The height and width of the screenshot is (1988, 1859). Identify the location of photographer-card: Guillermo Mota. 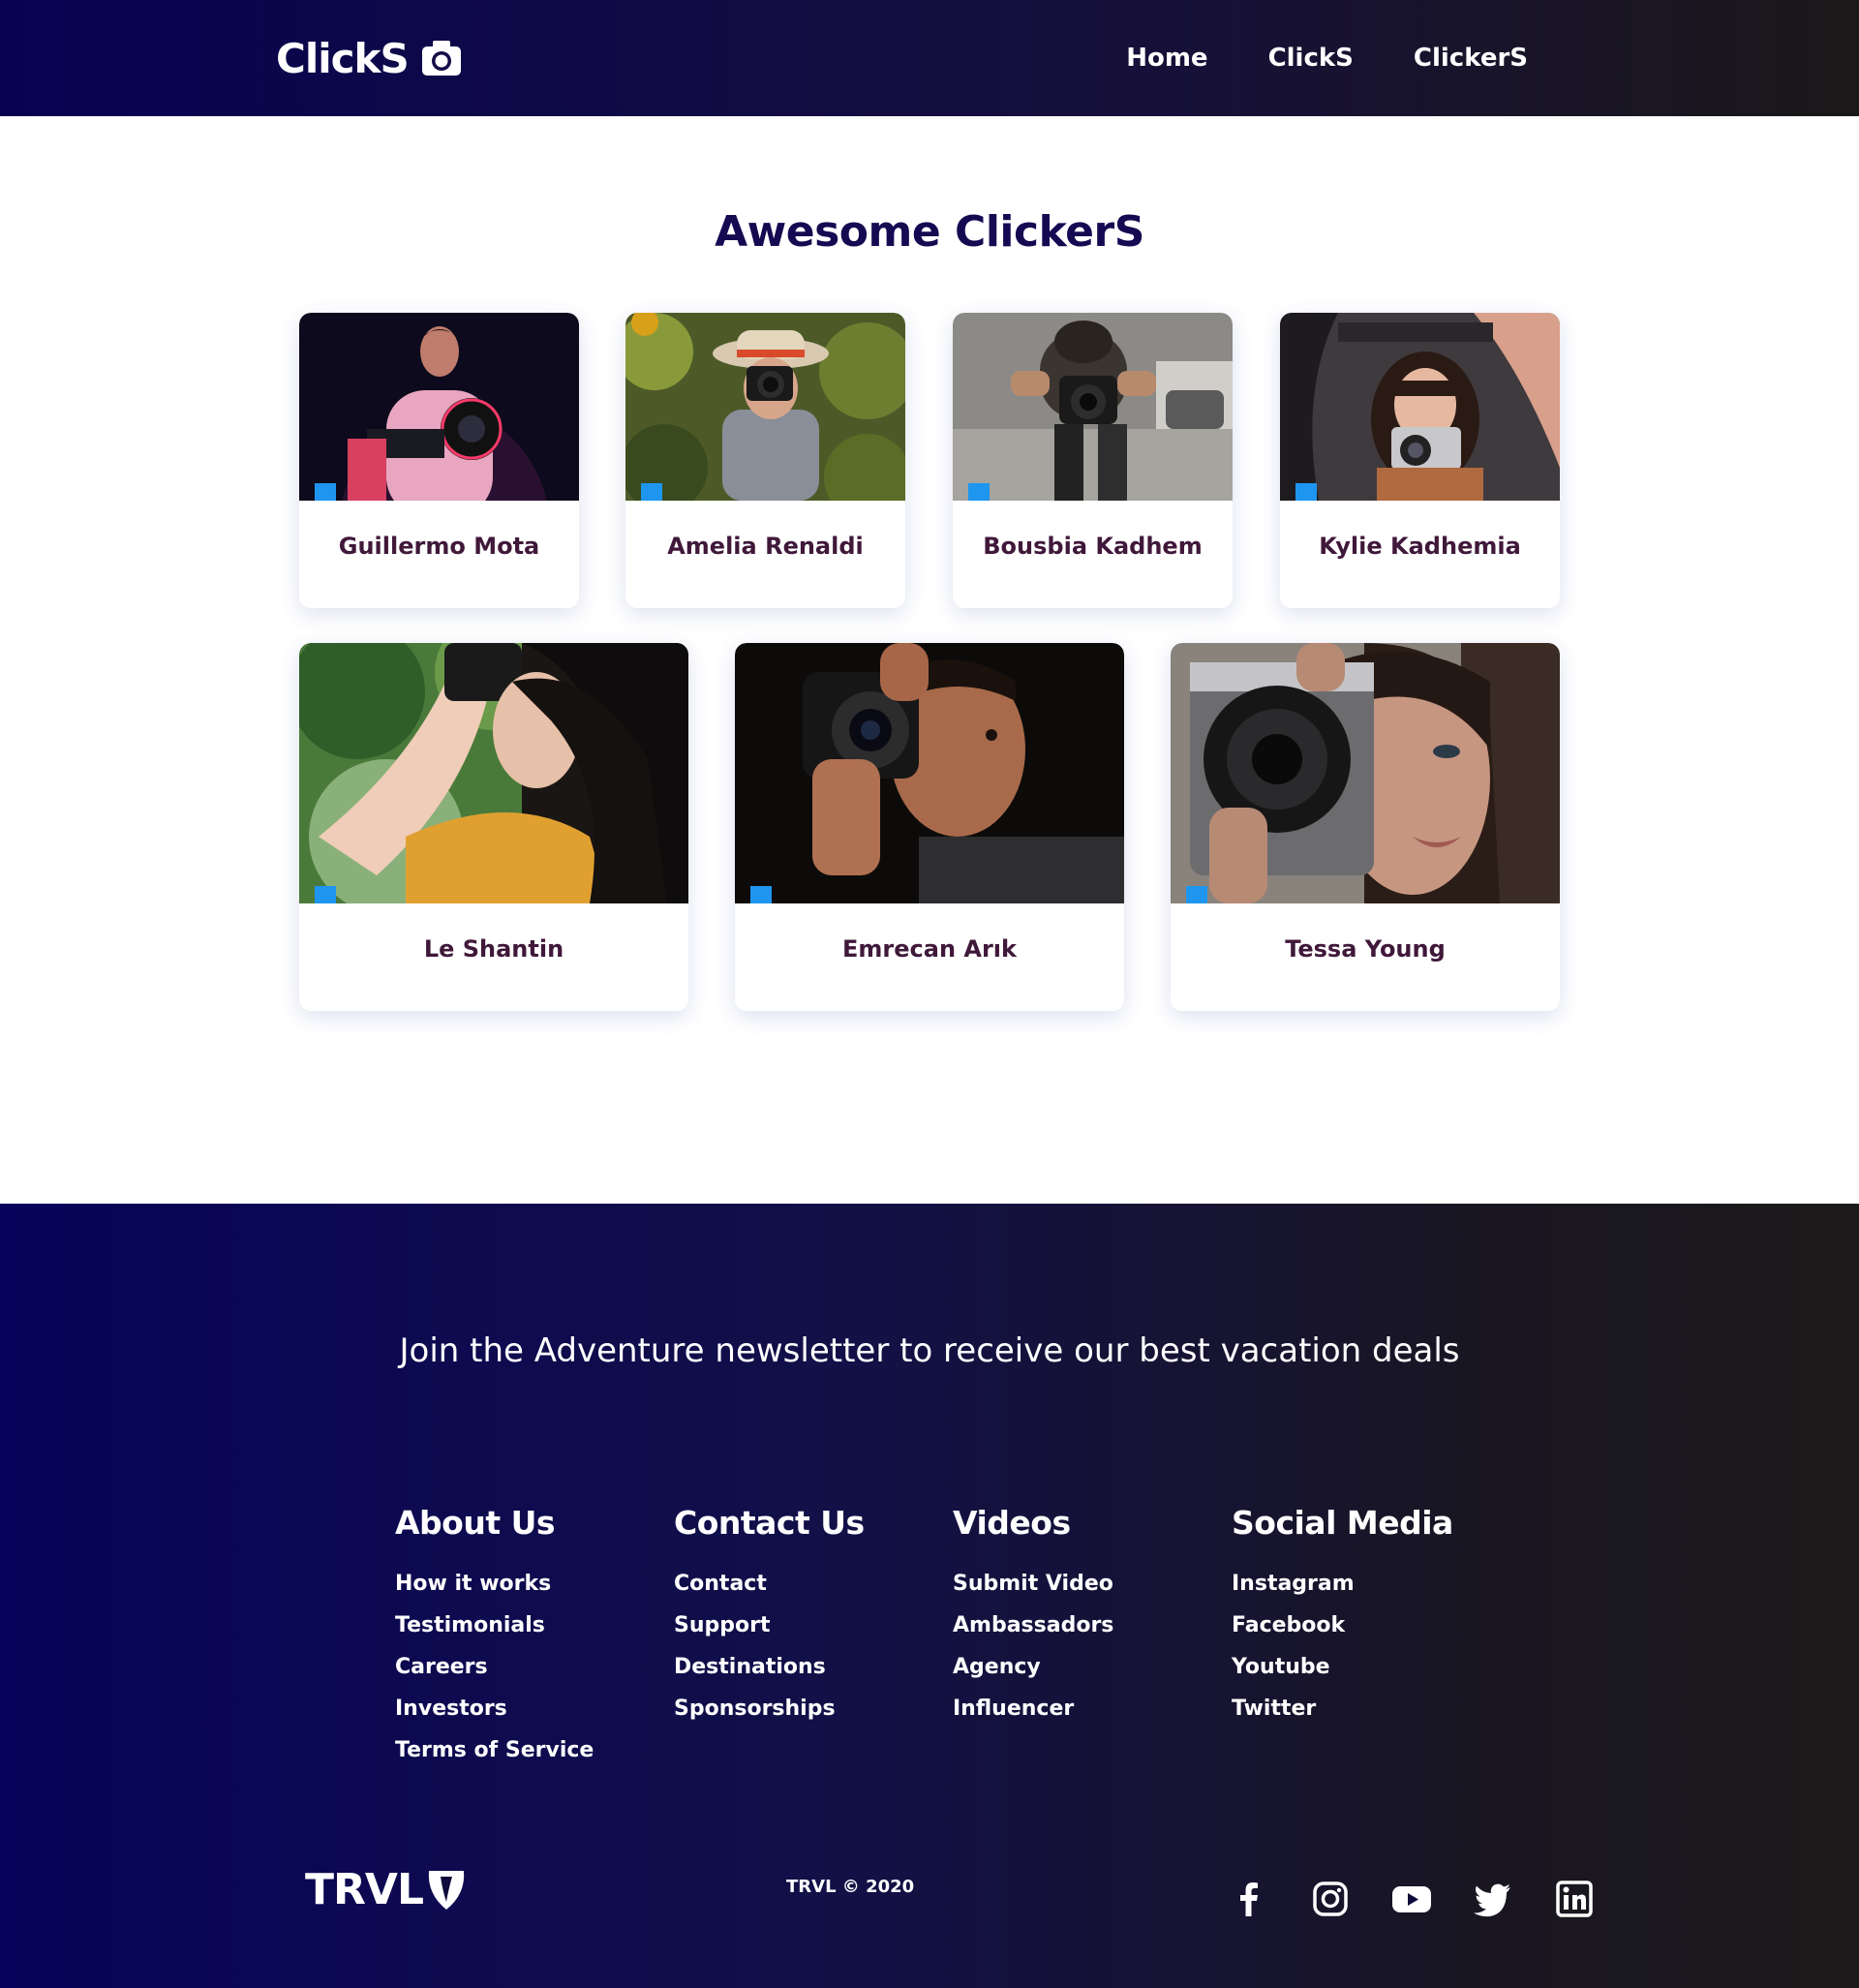
(439, 460).